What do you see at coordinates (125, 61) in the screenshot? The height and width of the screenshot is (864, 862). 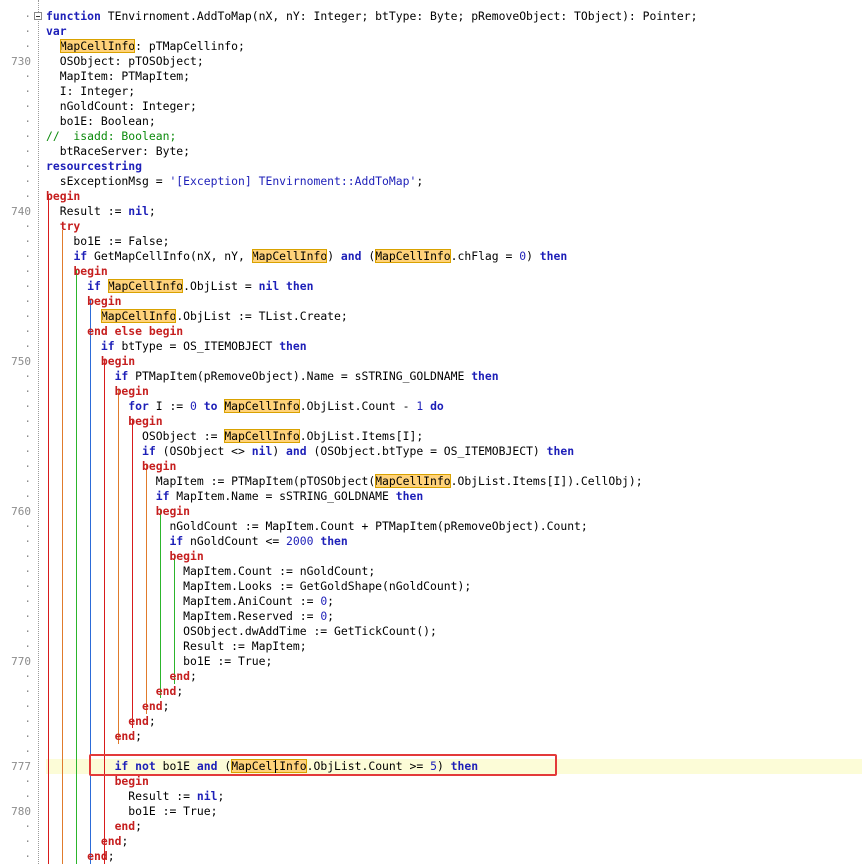 I see `code-line: OSObject: pTOSObject;` at bounding box center [125, 61].